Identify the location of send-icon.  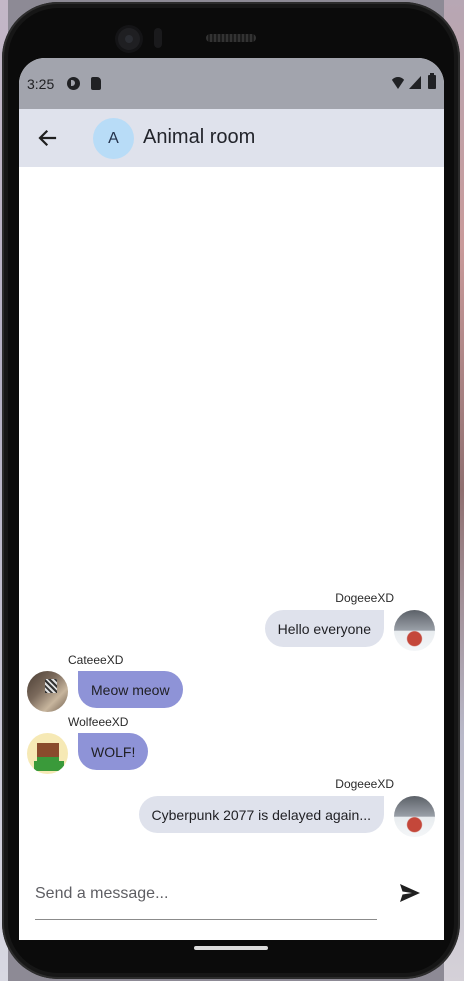
(410, 893).